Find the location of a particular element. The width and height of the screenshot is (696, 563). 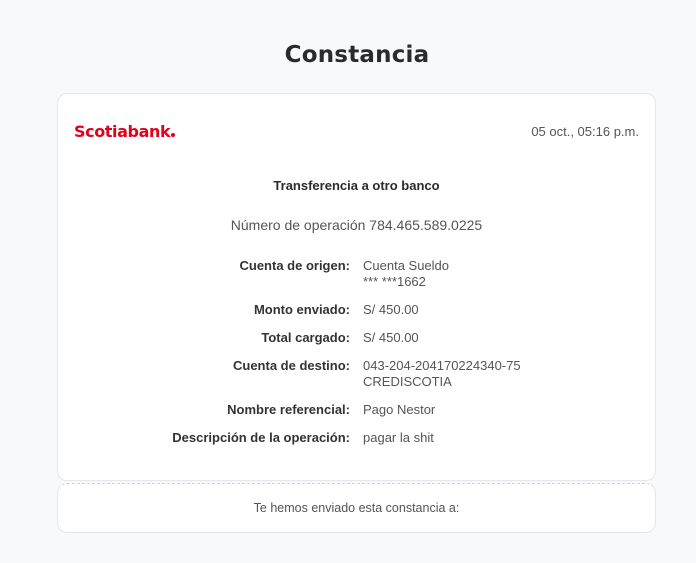

row-label: Descripción de la operación: is located at coordinates (261, 437).